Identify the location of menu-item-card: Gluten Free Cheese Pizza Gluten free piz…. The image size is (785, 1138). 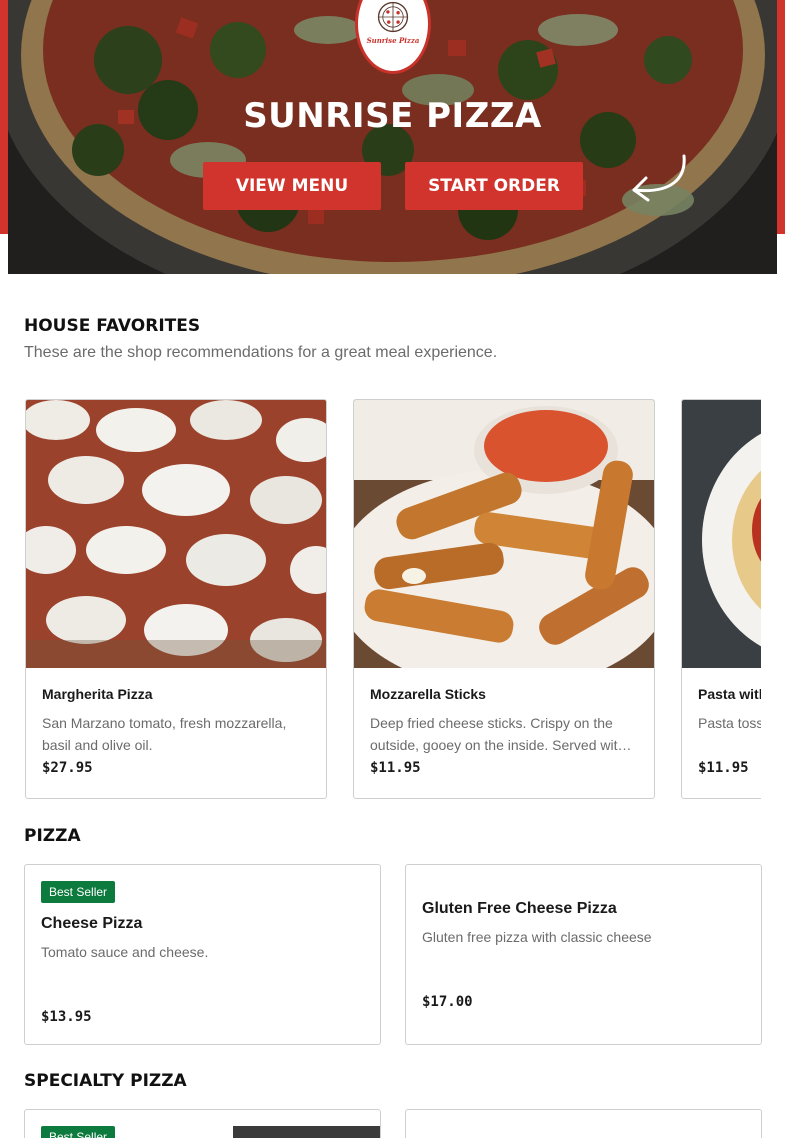
(583, 954).